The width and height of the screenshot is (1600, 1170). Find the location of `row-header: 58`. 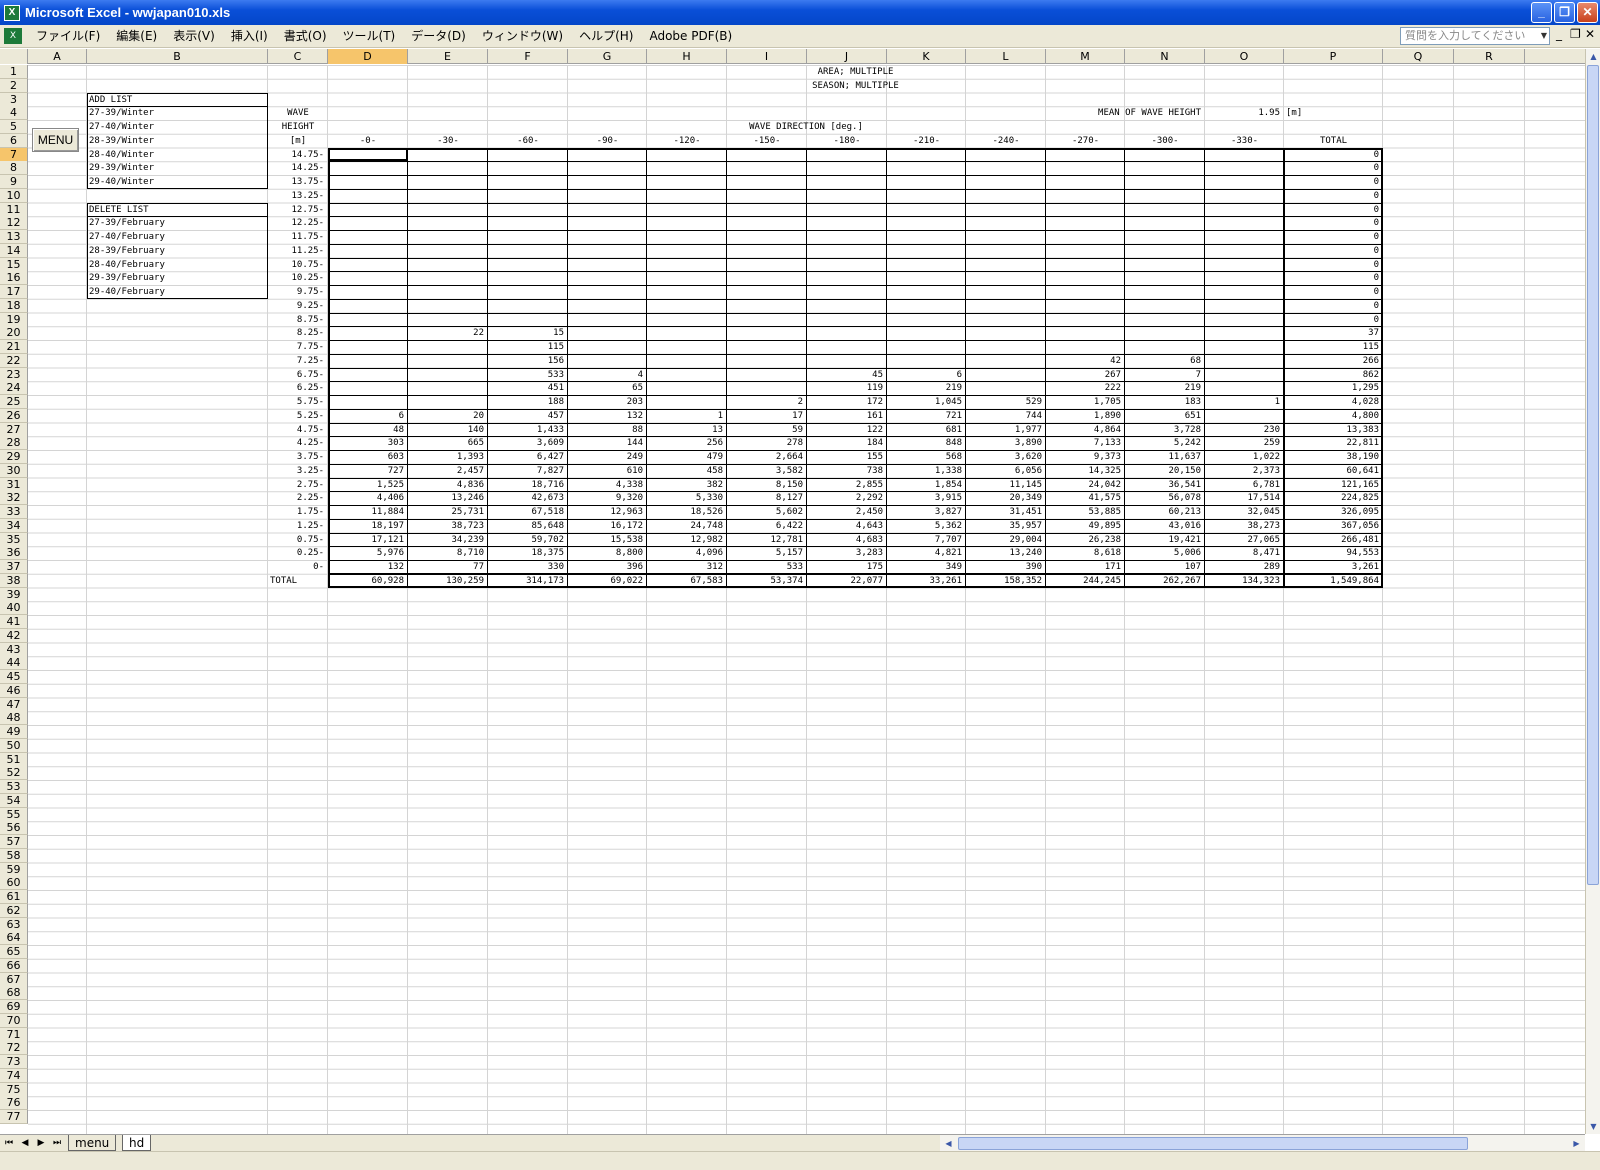

row-header: 58 is located at coordinates (14, 855).